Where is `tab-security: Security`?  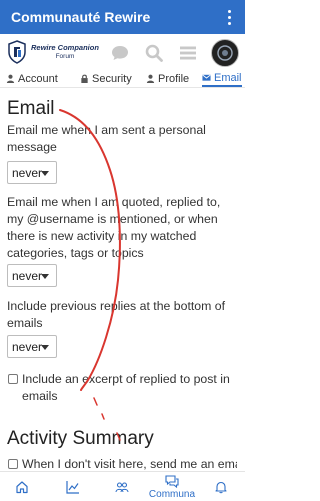
tab-security: Security is located at coordinates (106, 78).